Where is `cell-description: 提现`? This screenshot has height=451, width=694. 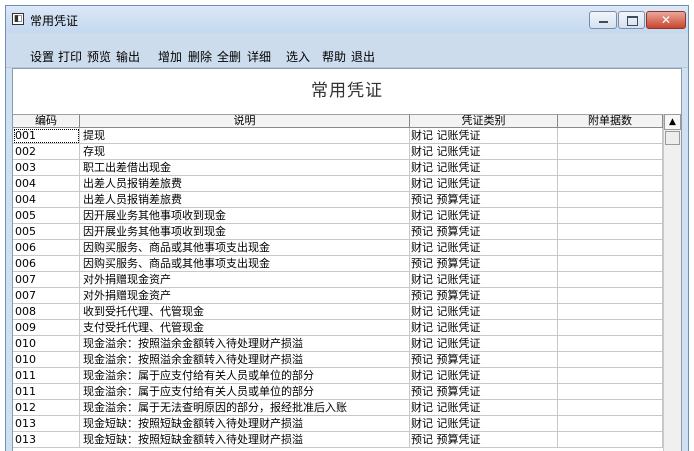
cell-description: 提现 is located at coordinates (245, 136).